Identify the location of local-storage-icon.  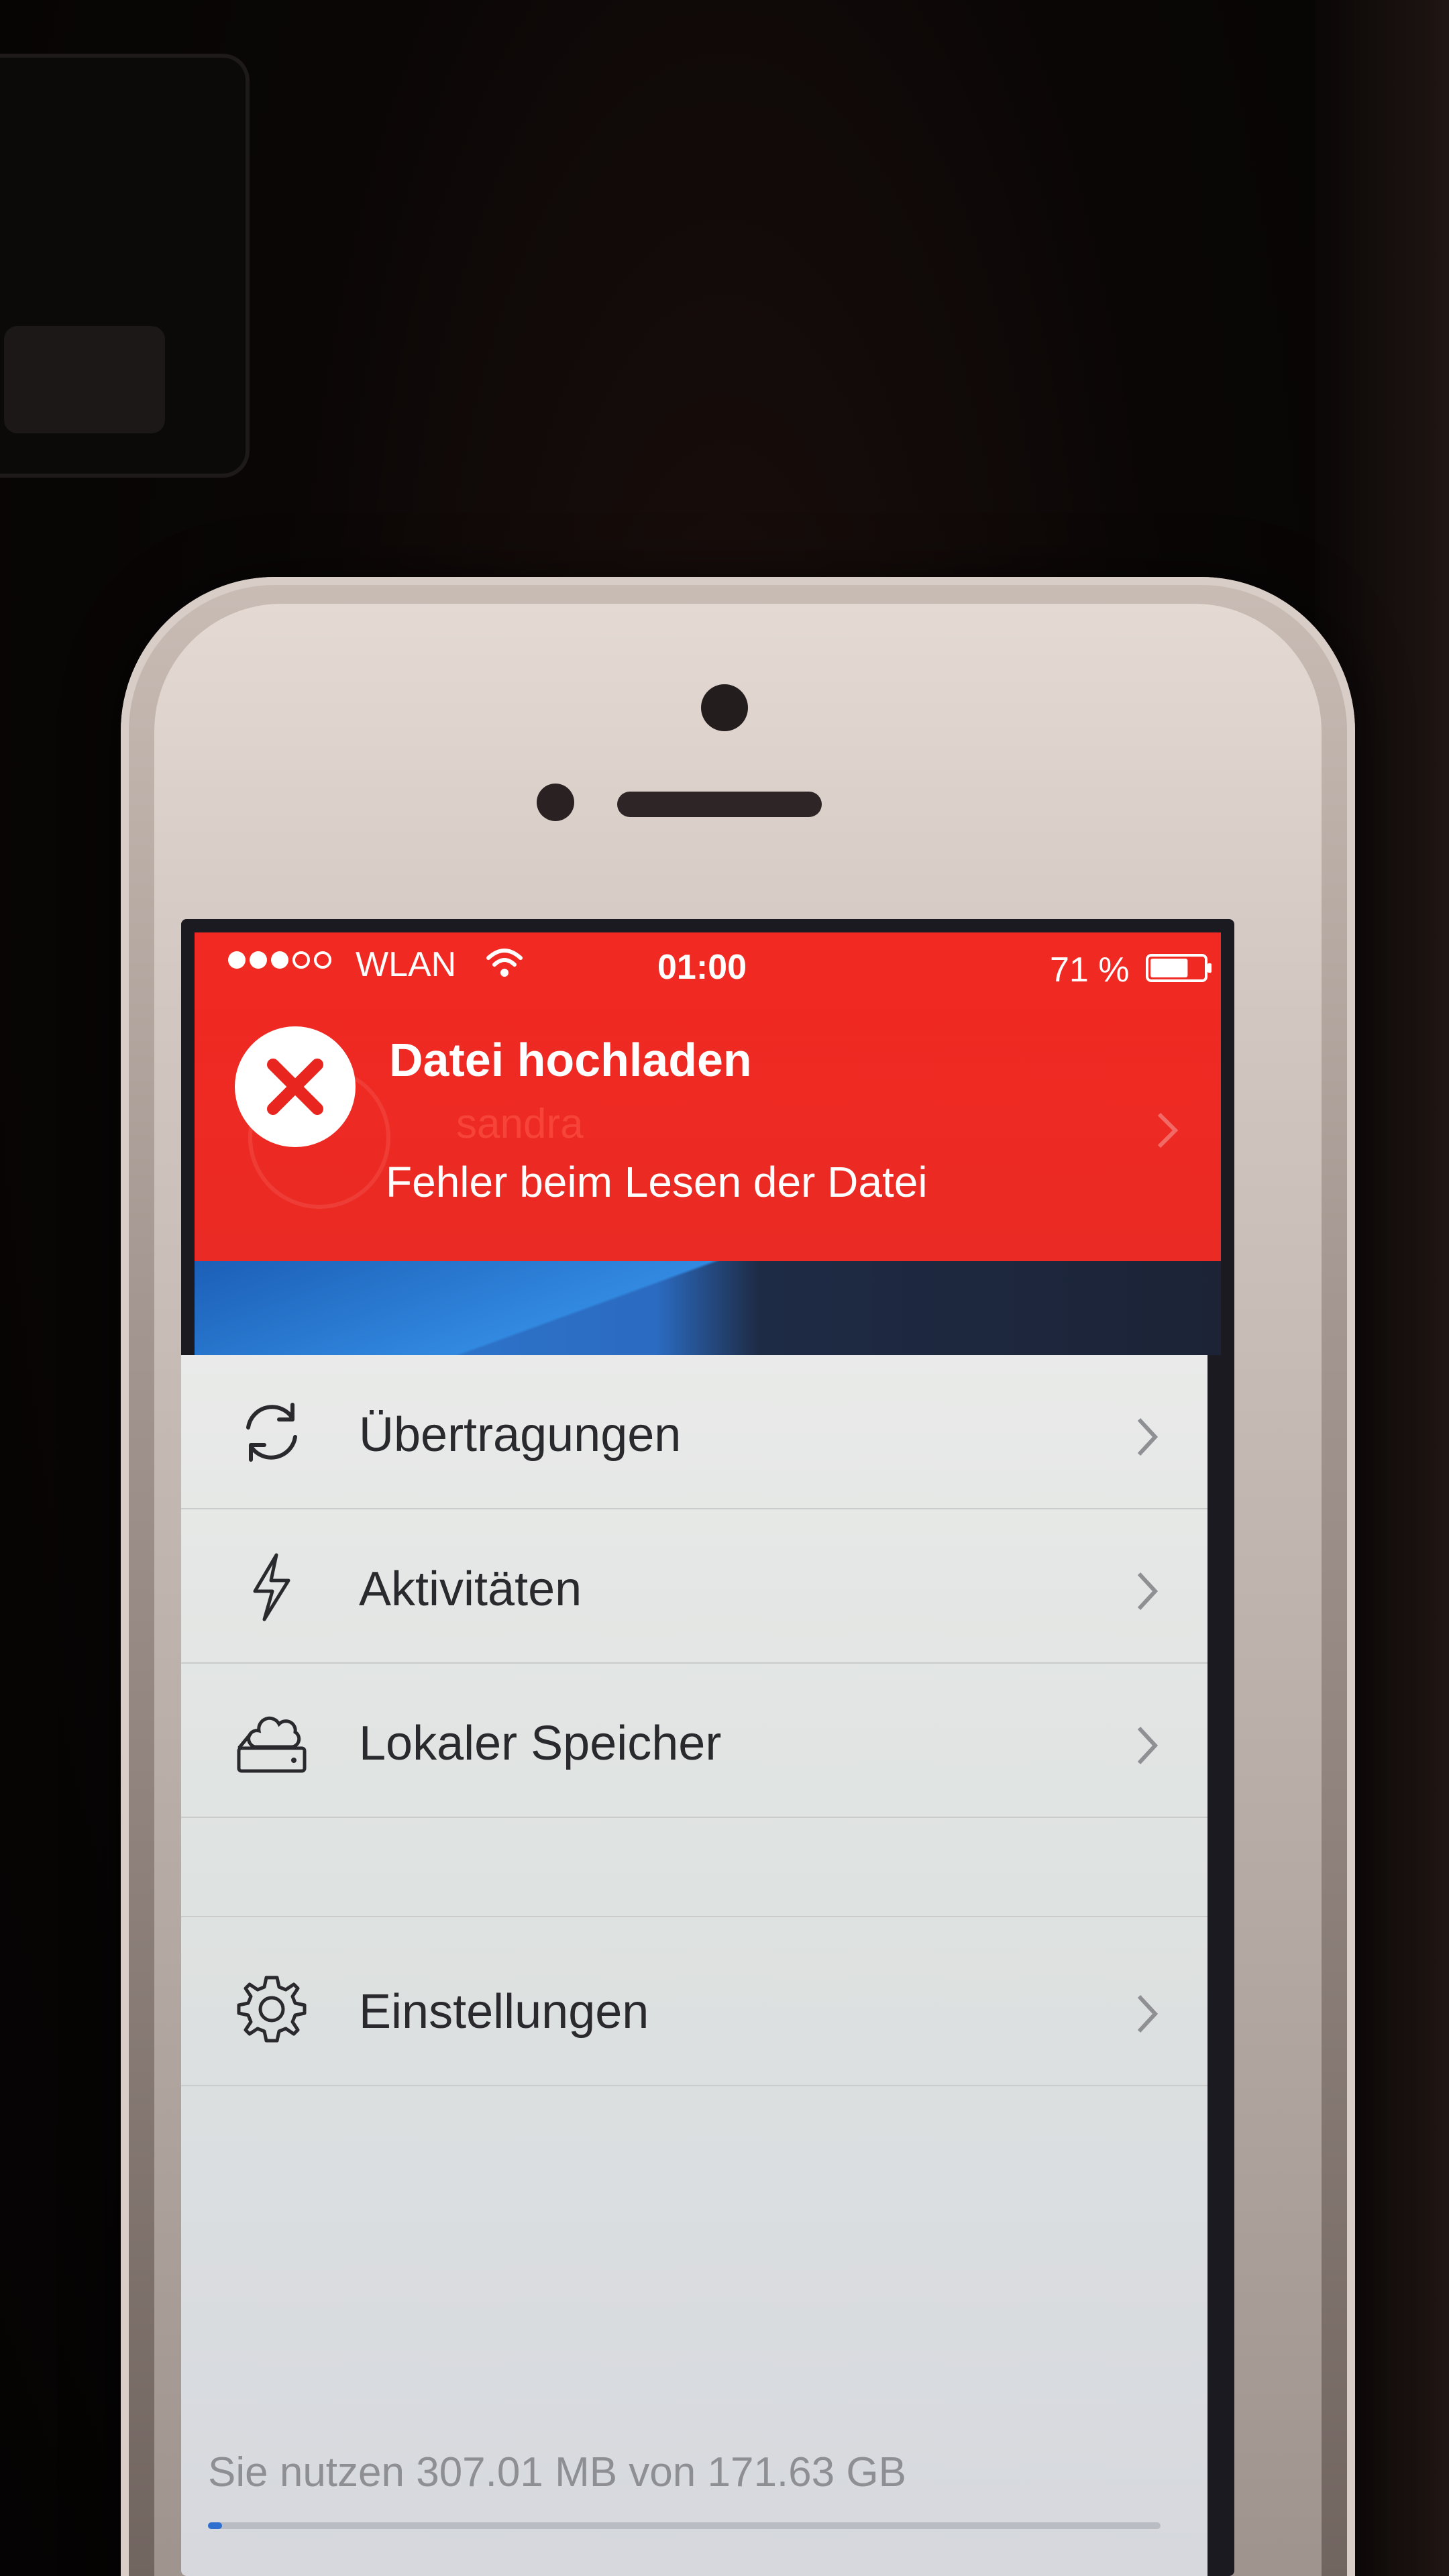
(272, 1744).